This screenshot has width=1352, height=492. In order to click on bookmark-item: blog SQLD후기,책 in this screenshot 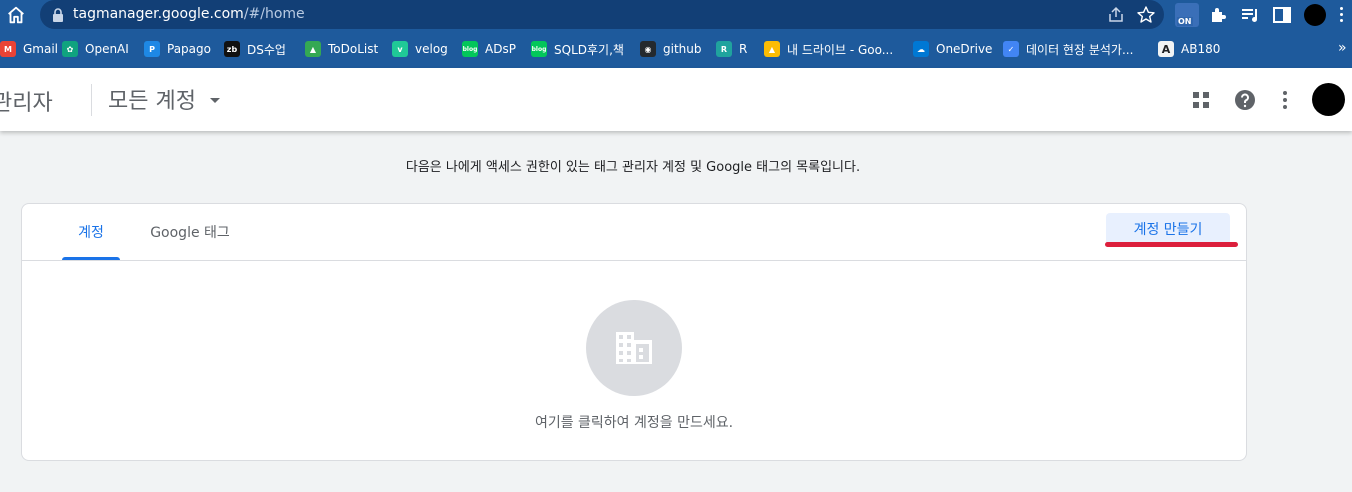, I will do `click(577, 49)`.